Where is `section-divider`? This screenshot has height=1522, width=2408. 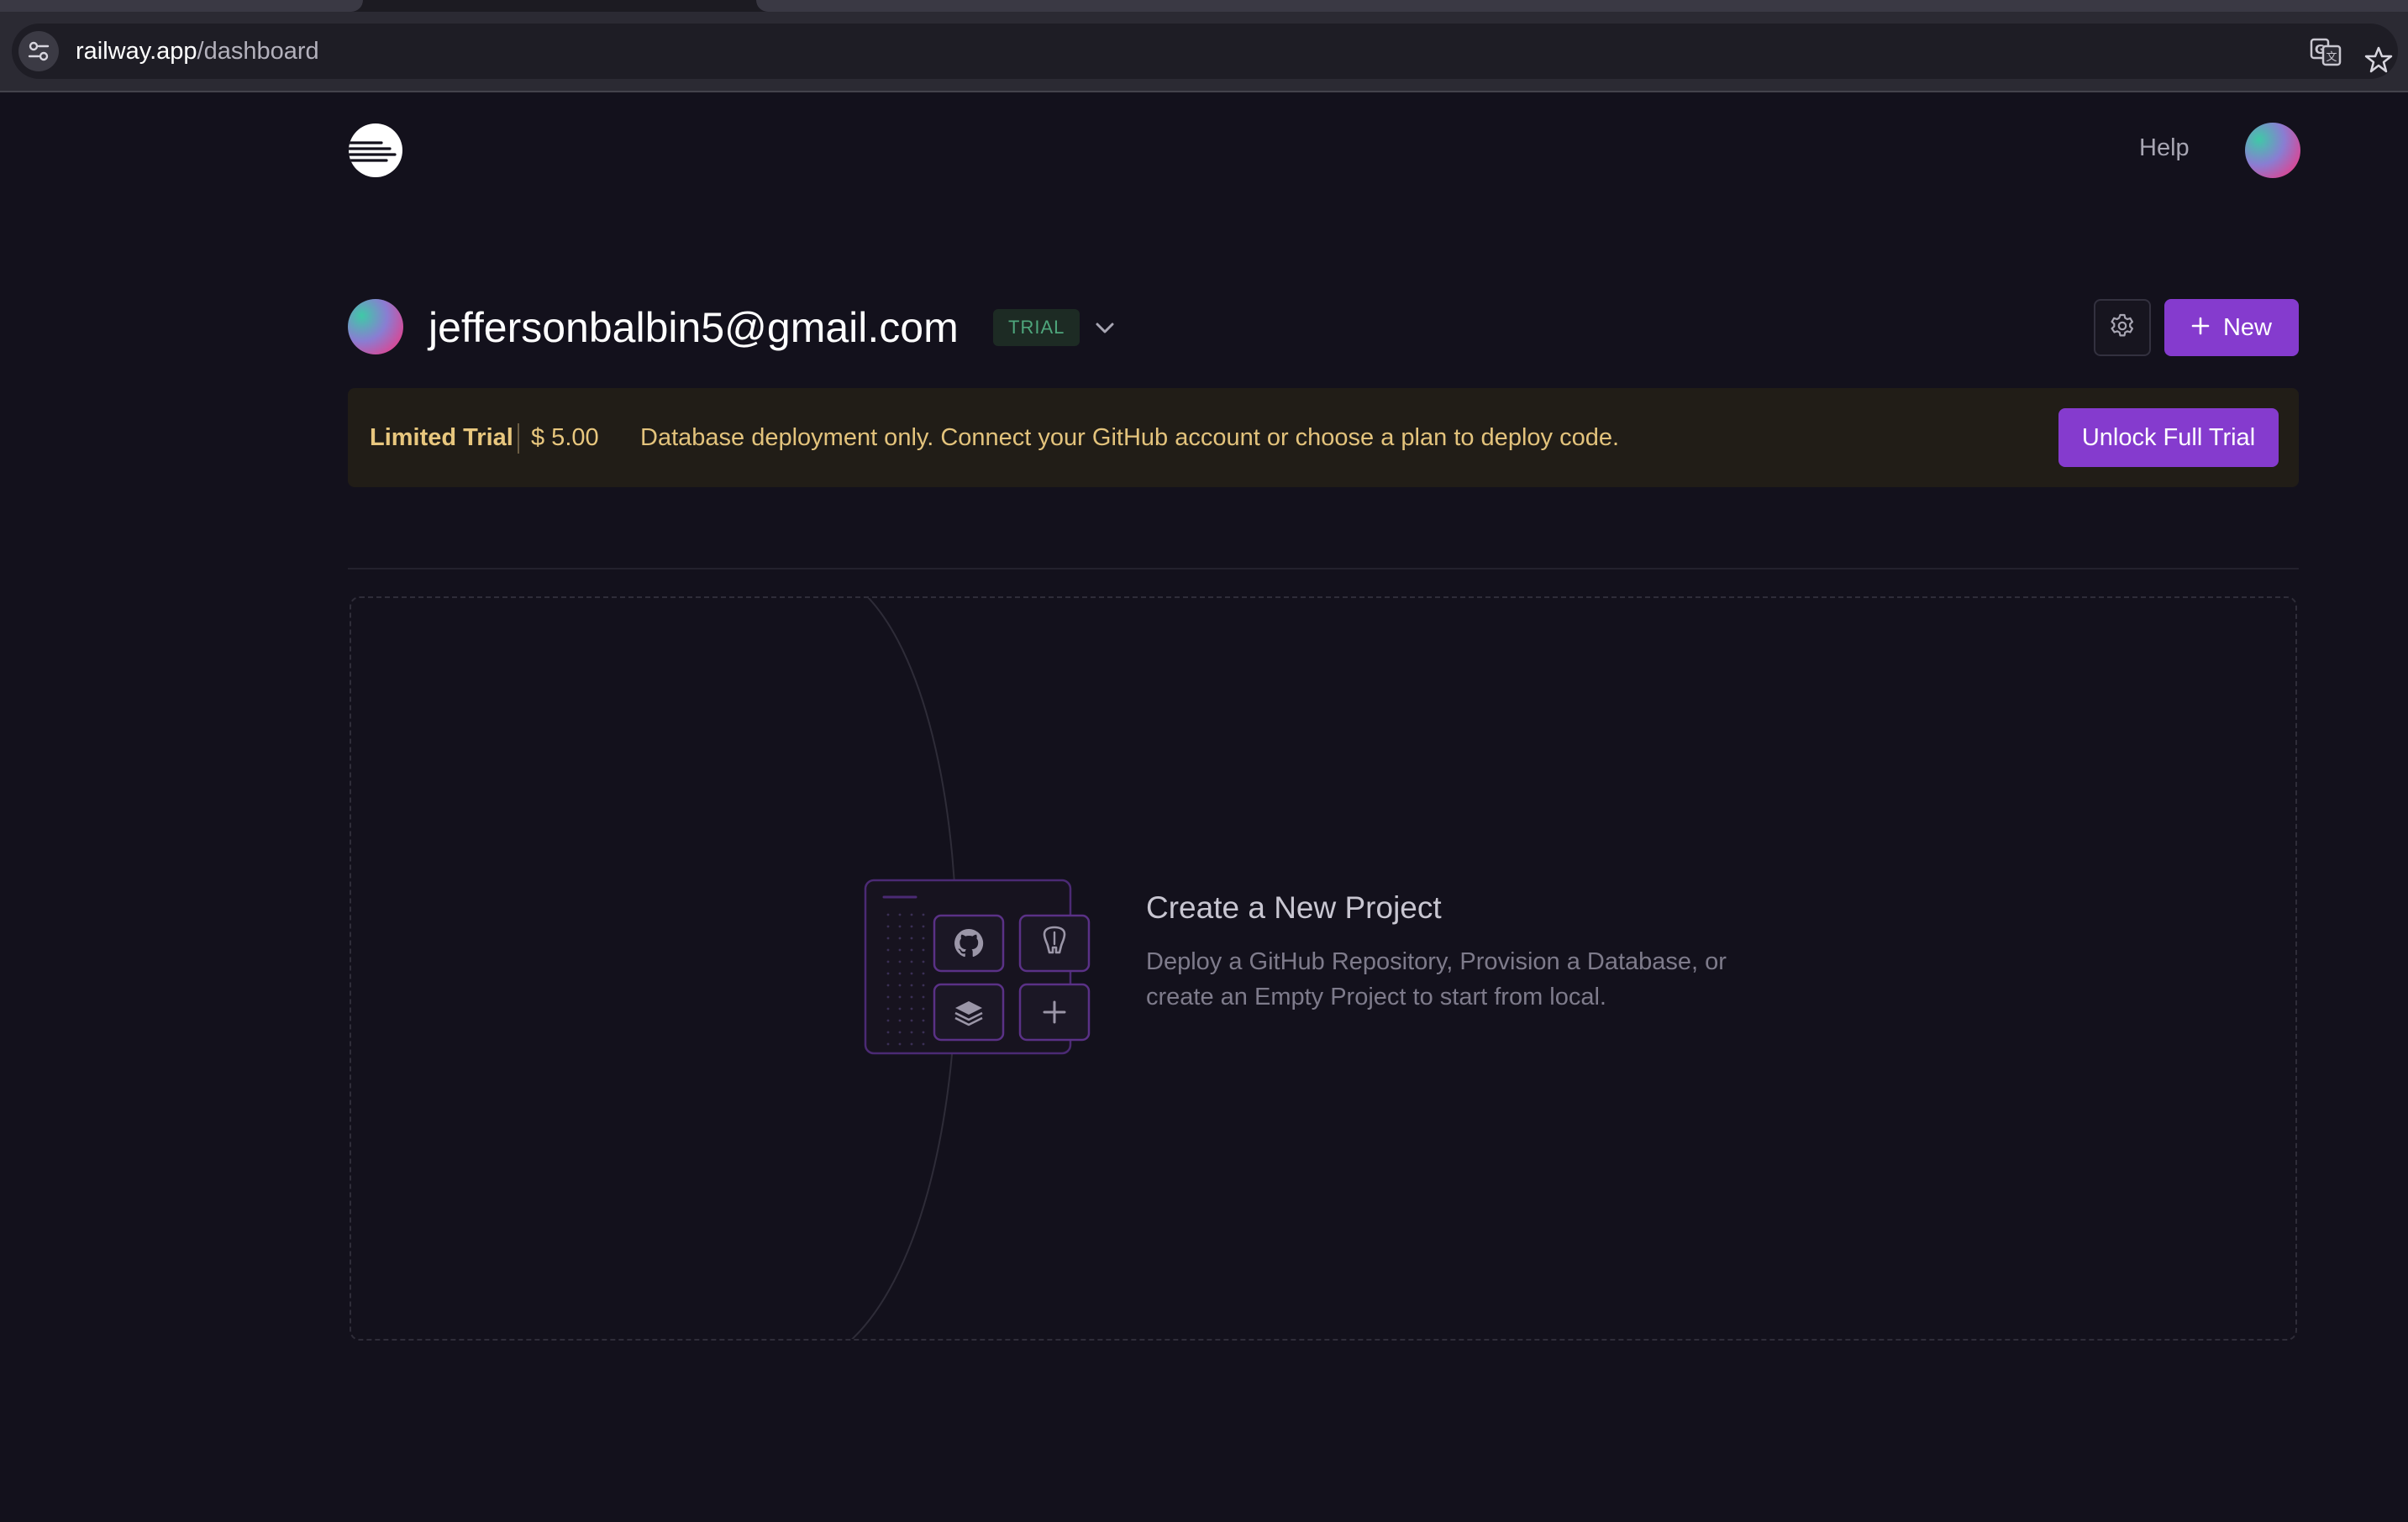 section-divider is located at coordinates (1323, 568).